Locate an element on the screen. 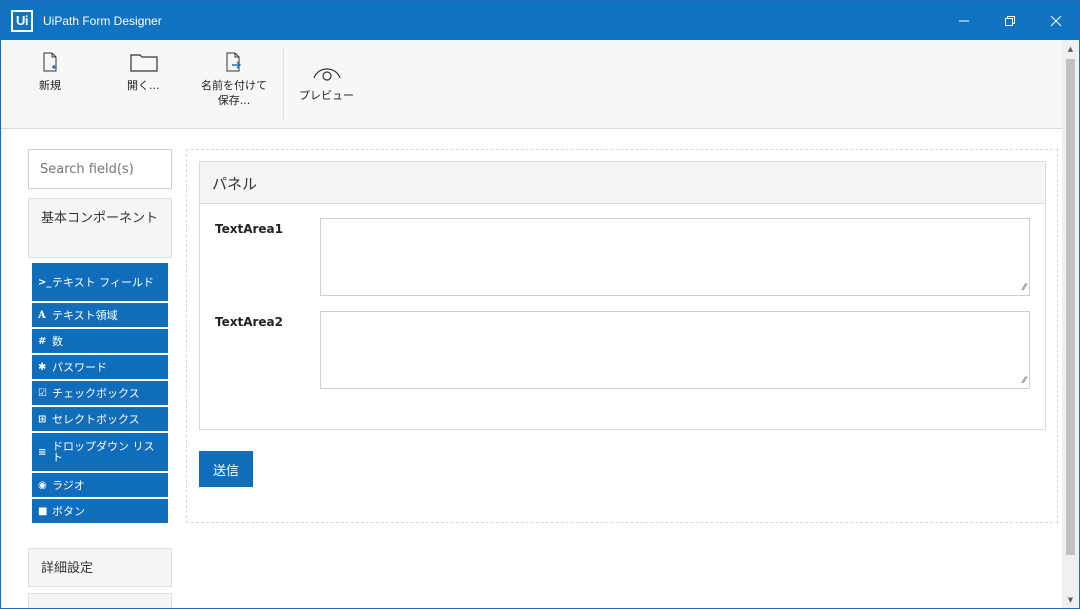  preview-button: プレビュー is located at coordinates (326, 82).